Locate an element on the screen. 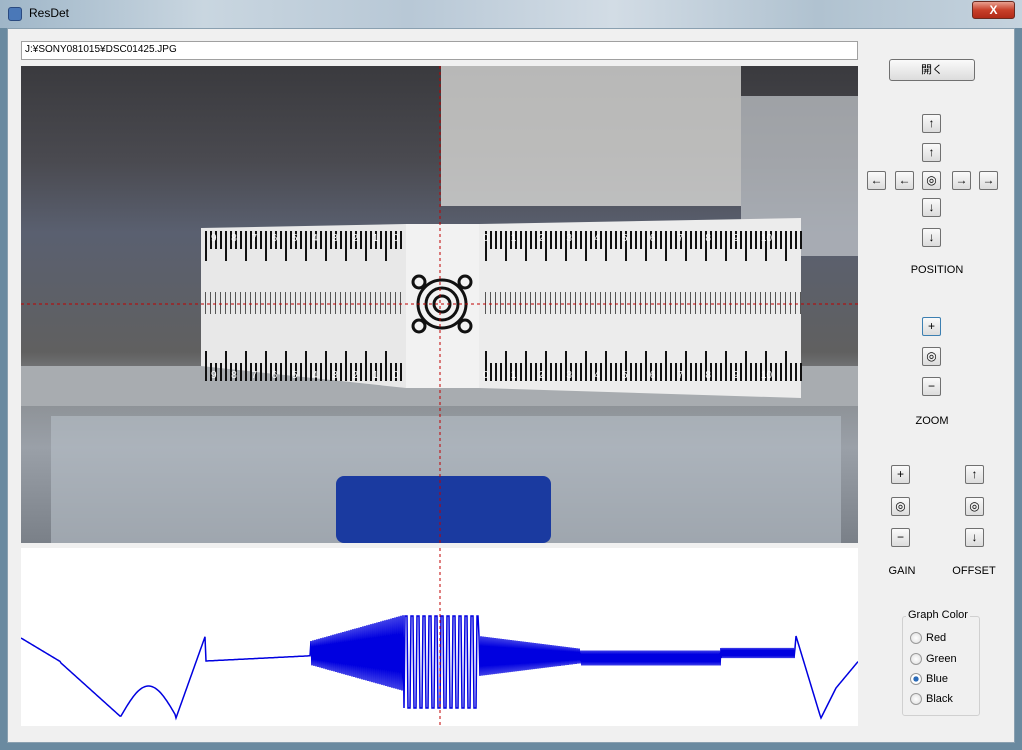  pos-left-button: ← is located at coordinates (904, 180).